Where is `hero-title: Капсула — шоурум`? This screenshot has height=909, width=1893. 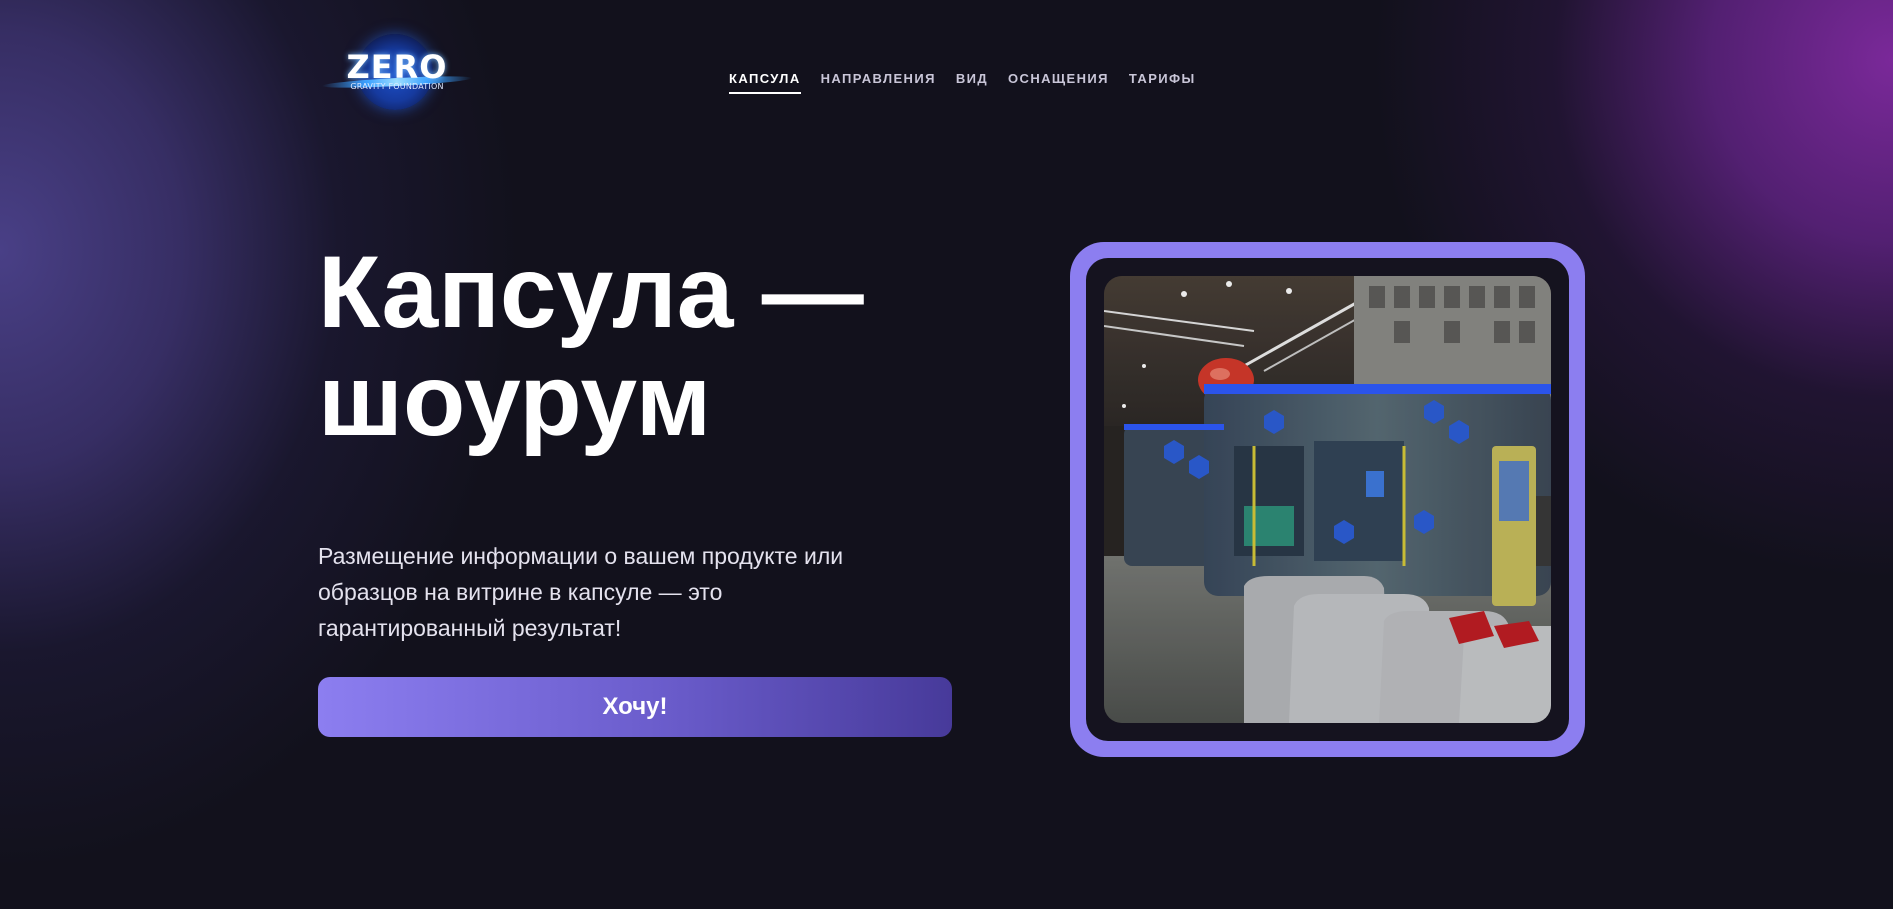
hero-title: Капсула — шоурум is located at coordinates (618, 346).